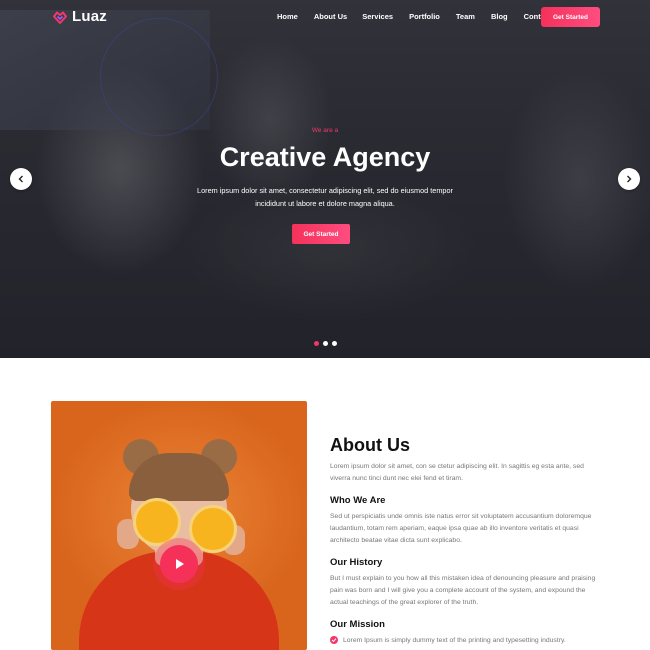 The height and width of the screenshot is (650, 650). I want to click on nav-blog: Blog, so click(499, 16).